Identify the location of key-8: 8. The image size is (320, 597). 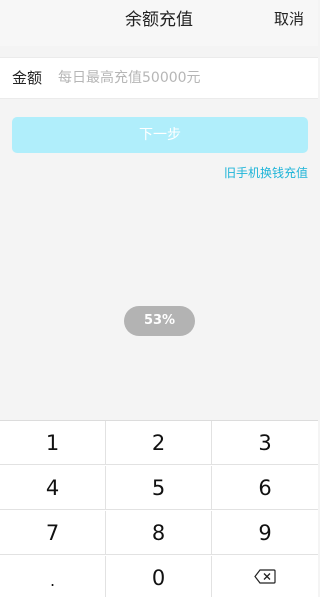
(159, 533).